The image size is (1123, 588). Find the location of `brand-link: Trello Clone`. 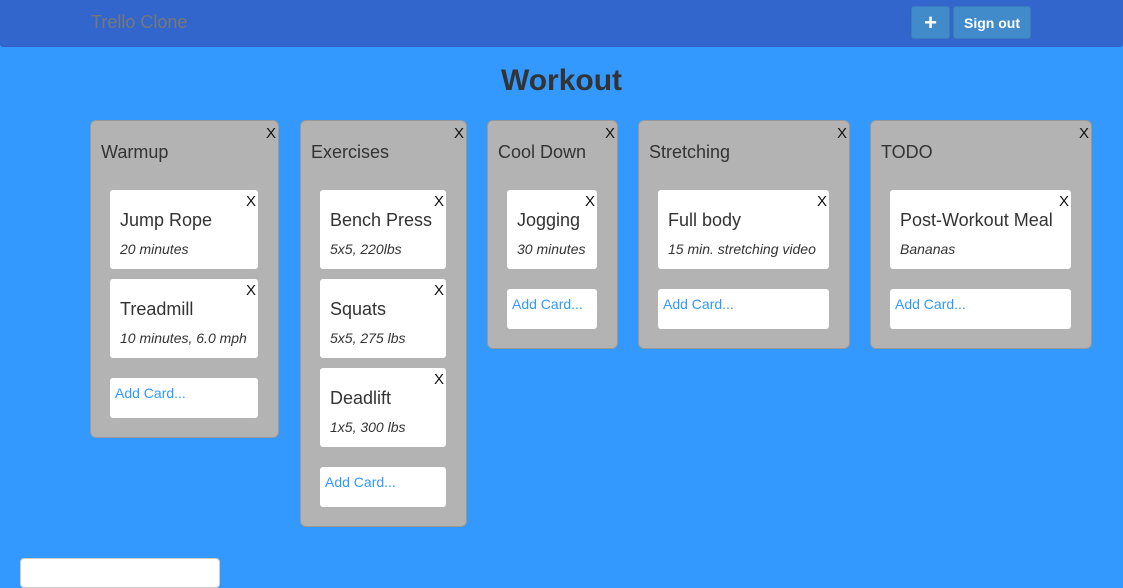

brand-link: Trello Clone is located at coordinates (139, 22).